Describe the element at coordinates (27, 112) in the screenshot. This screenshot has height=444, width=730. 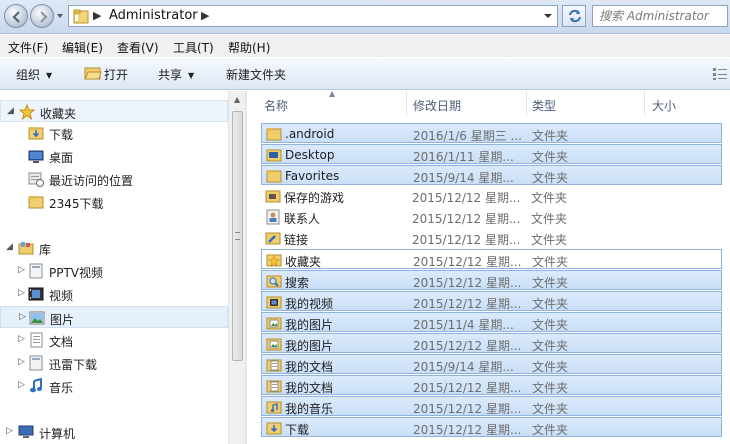
I see `star-icon` at that location.